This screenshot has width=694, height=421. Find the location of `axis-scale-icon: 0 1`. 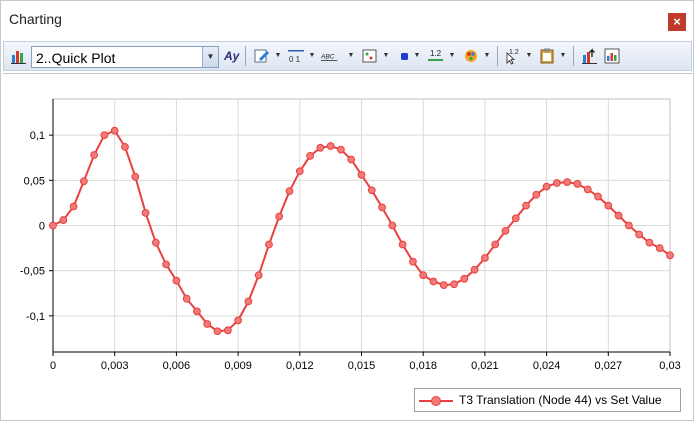

axis-scale-icon: 0 1 is located at coordinates (296, 56).